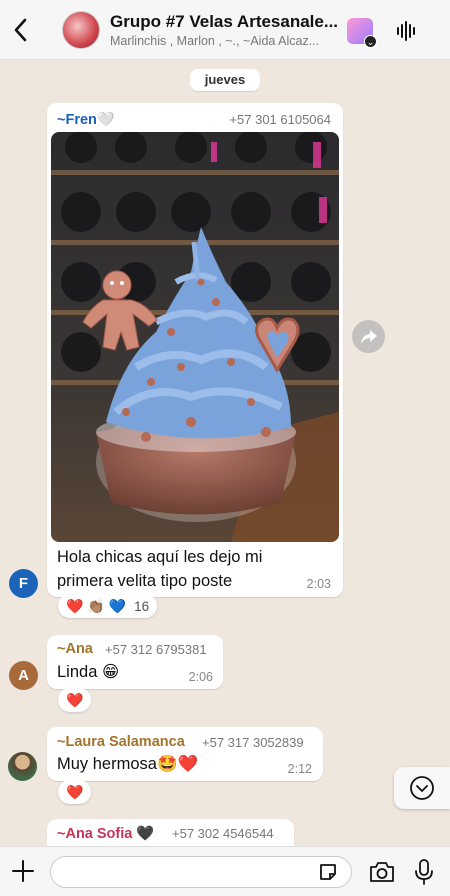 The width and height of the screenshot is (450, 896). Describe the element at coordinates (160, 557) in the screenshot. I see `message-line: Hola chicas aquí les dejo mi` at that location.